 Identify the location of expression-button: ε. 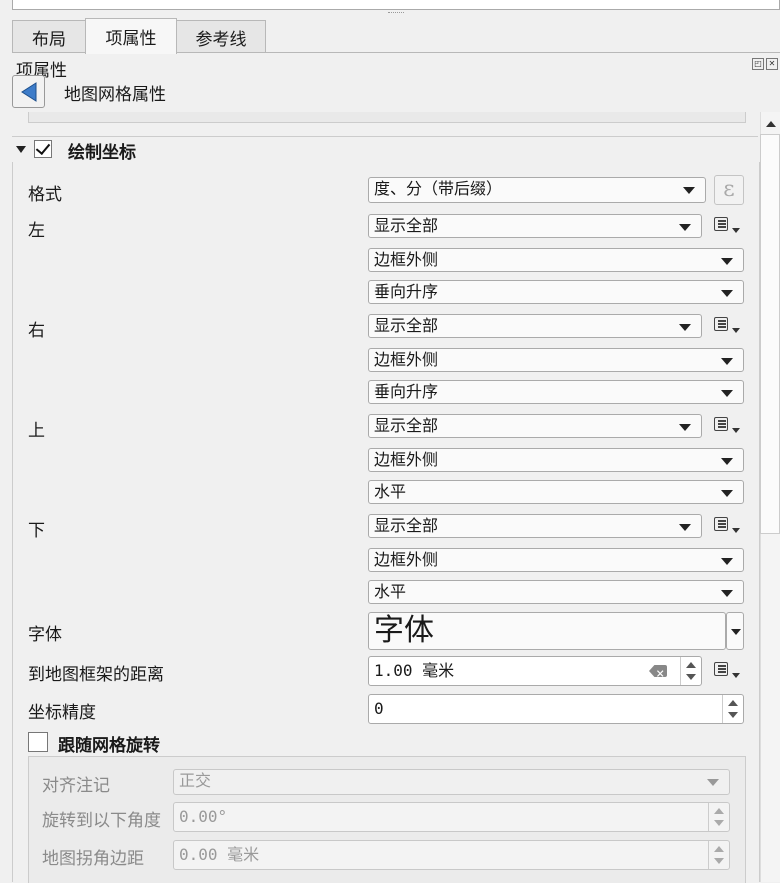
(729, 190).